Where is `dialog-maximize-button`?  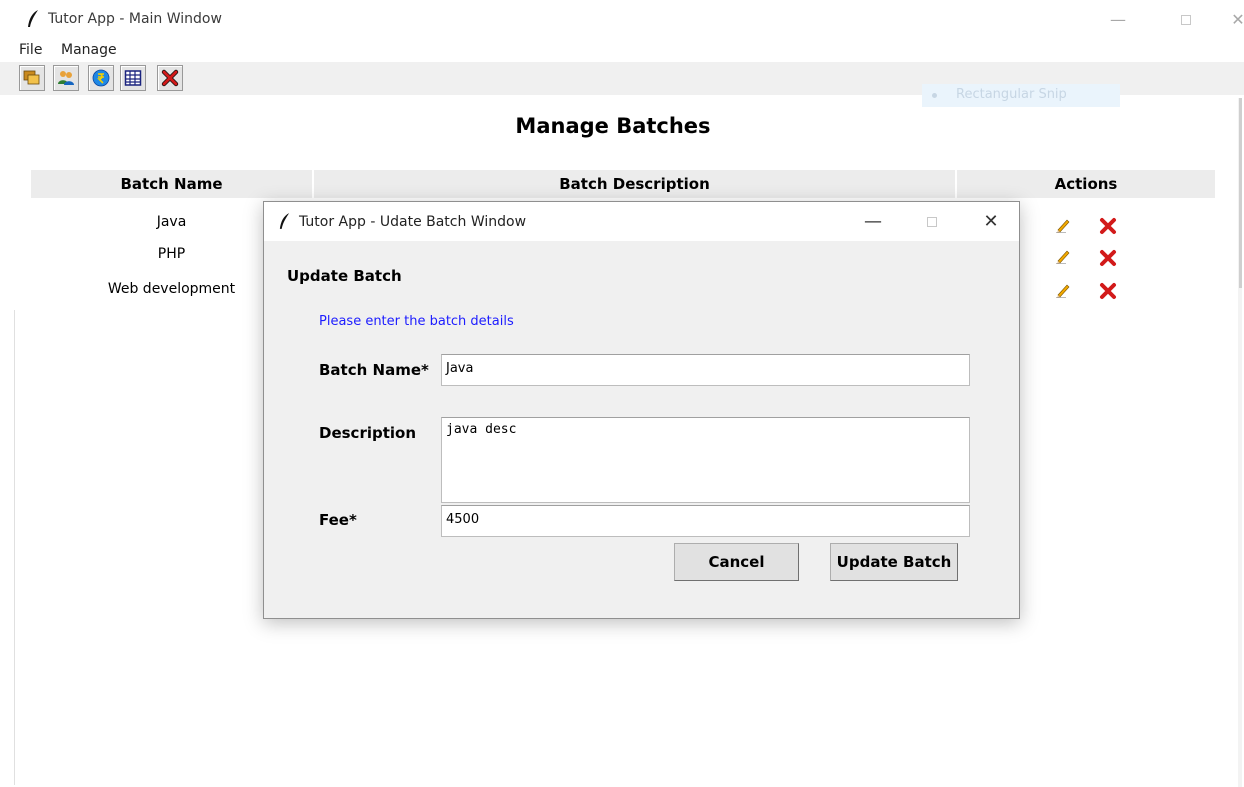 dialog-maximize-button is located at coordinates (932, 222).